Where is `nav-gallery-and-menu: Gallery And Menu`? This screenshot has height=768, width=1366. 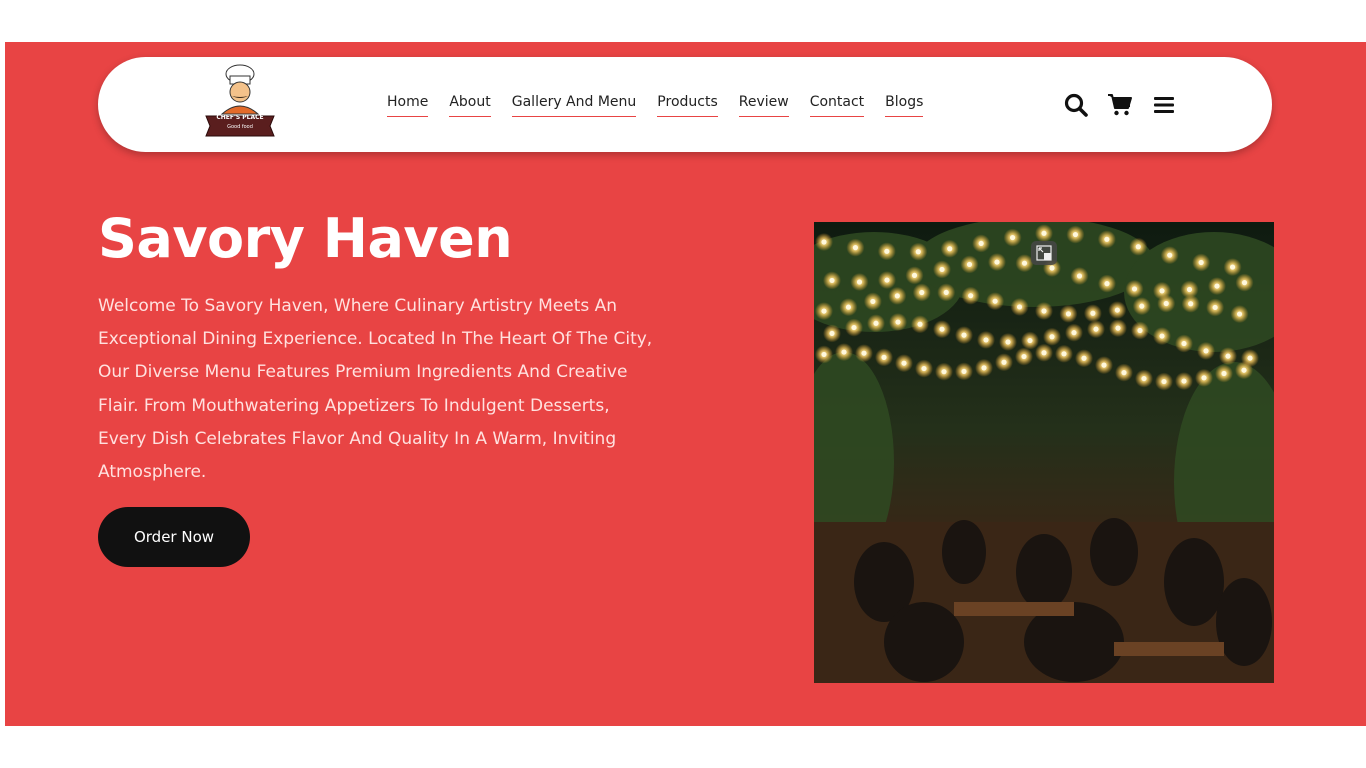 nav-gallery-and-menu: Gallery And Menu is located at coordinates (574, 105).